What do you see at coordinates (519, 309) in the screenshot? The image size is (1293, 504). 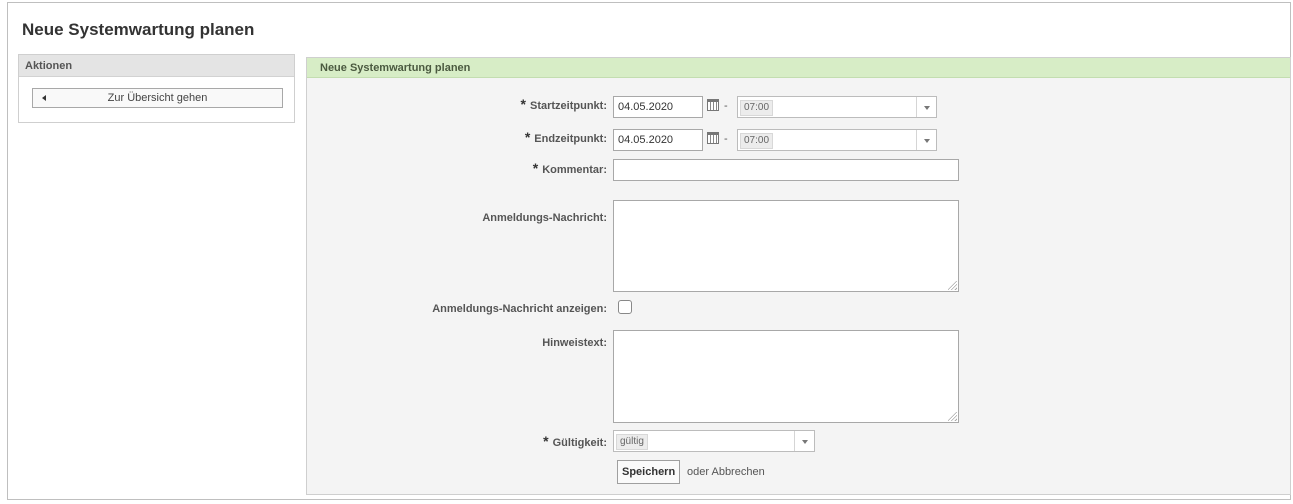 I see `show-login-message-label: Anmeldungs-Nachricht anzeigen:` at bounding box center [519, 309].